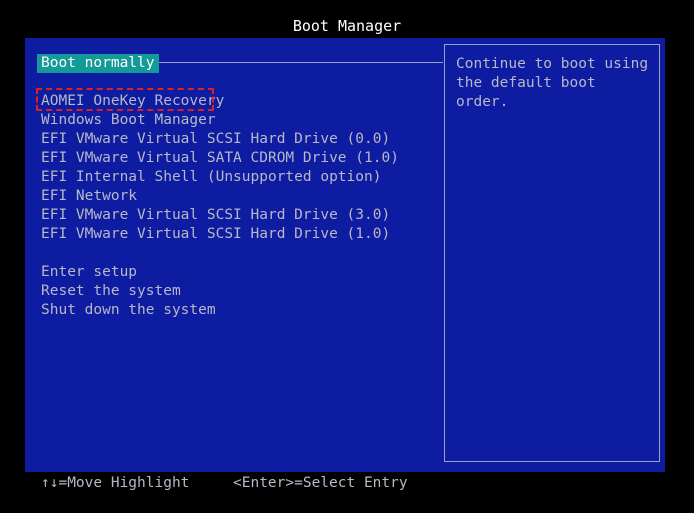  What do you see at coordinates (347, 26) in the screenshot?
I see `boot-manager-title: Boot Manager` at bounding box center [347, 26].